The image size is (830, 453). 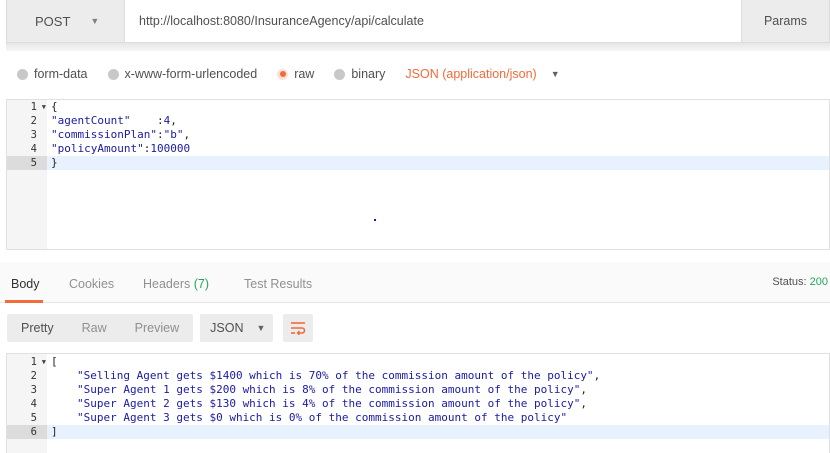 I want to click on view-raw-button: Raw, so click(x=94, y=328).